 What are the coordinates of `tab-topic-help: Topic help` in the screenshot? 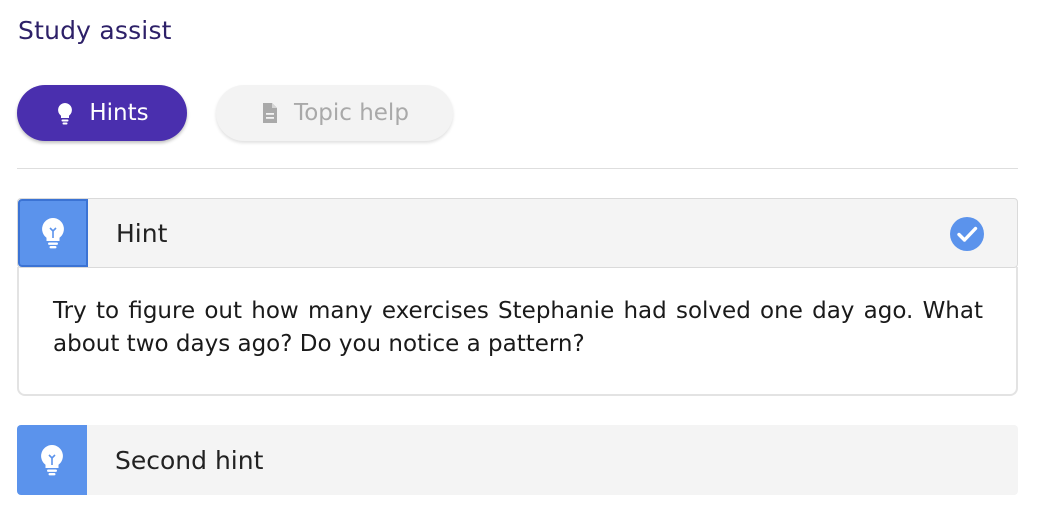 It's located at (334, 113).